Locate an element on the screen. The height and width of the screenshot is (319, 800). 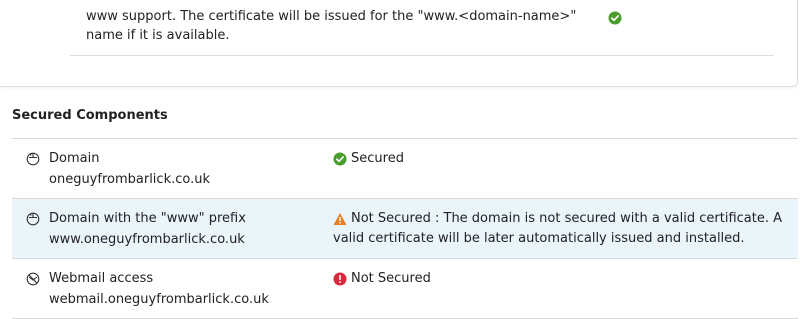
component-domain: webmail.oneguyfrombarlick.co.uk is located at coordinates (159, 299).